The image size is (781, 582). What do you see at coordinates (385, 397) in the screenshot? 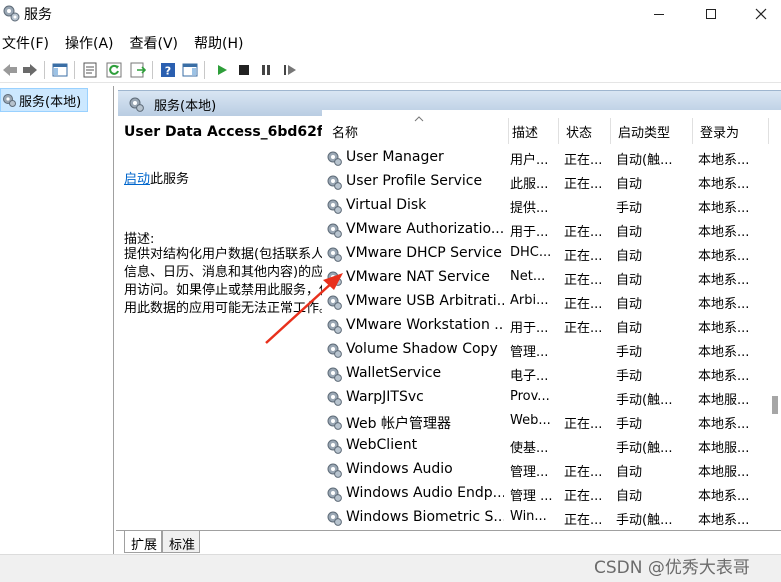
I see `service-name: WarpJITSvc` at bounding box center [385, 397].